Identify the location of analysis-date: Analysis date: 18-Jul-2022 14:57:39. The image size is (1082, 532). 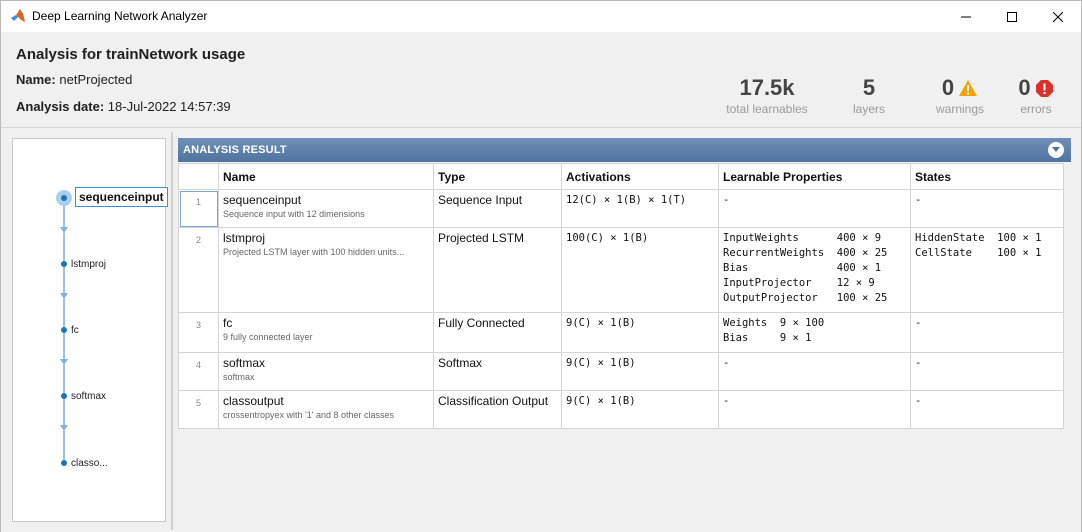
(123, 106).